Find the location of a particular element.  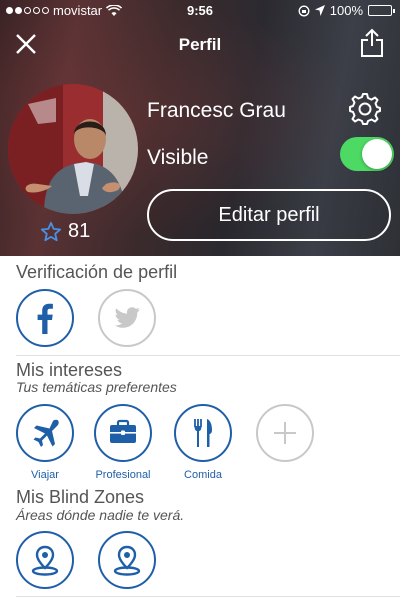

edit-profile-button: Editar perfil is located at coordinates (269, 215).